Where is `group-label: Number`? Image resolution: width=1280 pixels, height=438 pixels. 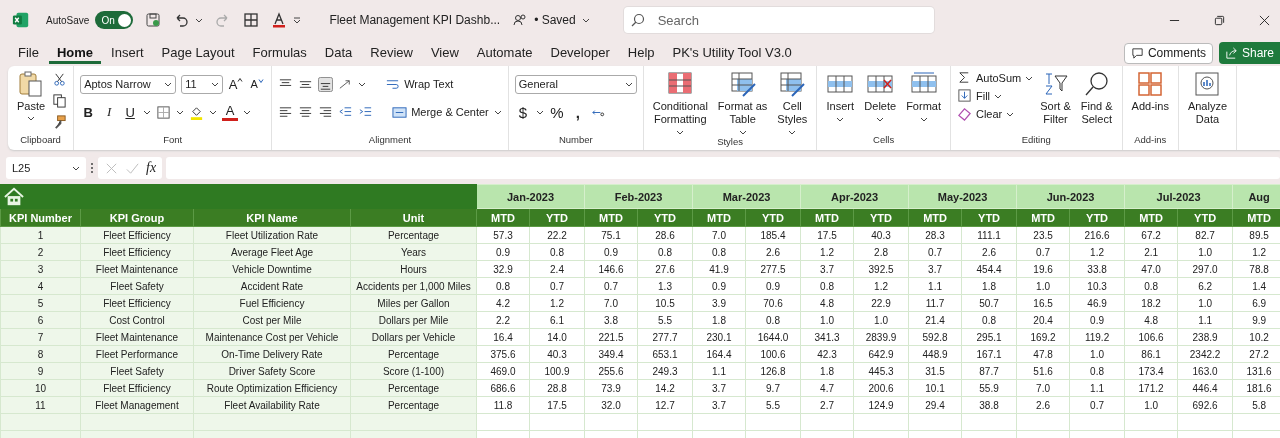
group-label: Number is located at coordinates (575, 139).